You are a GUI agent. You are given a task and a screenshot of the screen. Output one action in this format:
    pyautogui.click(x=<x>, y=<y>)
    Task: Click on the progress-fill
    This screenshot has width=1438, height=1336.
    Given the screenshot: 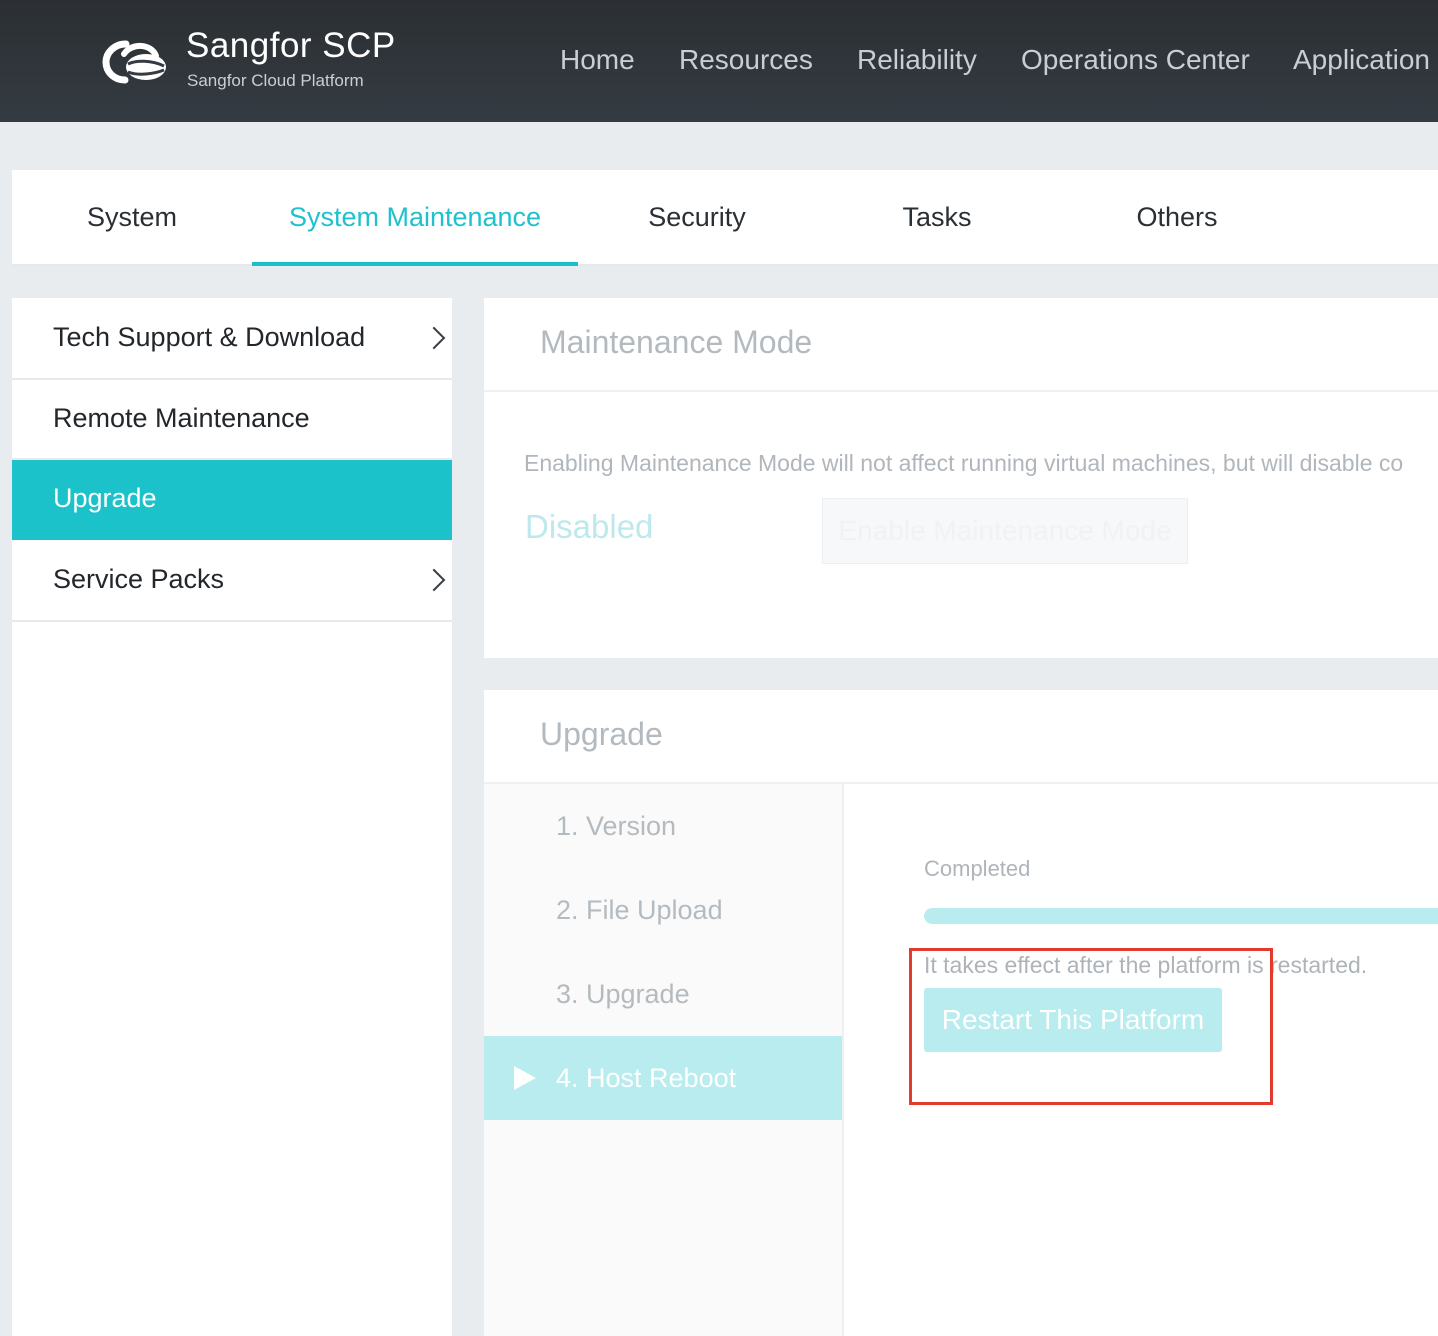 What is the action you would take?
    pyautogui.click(x=1181, y=916)
    